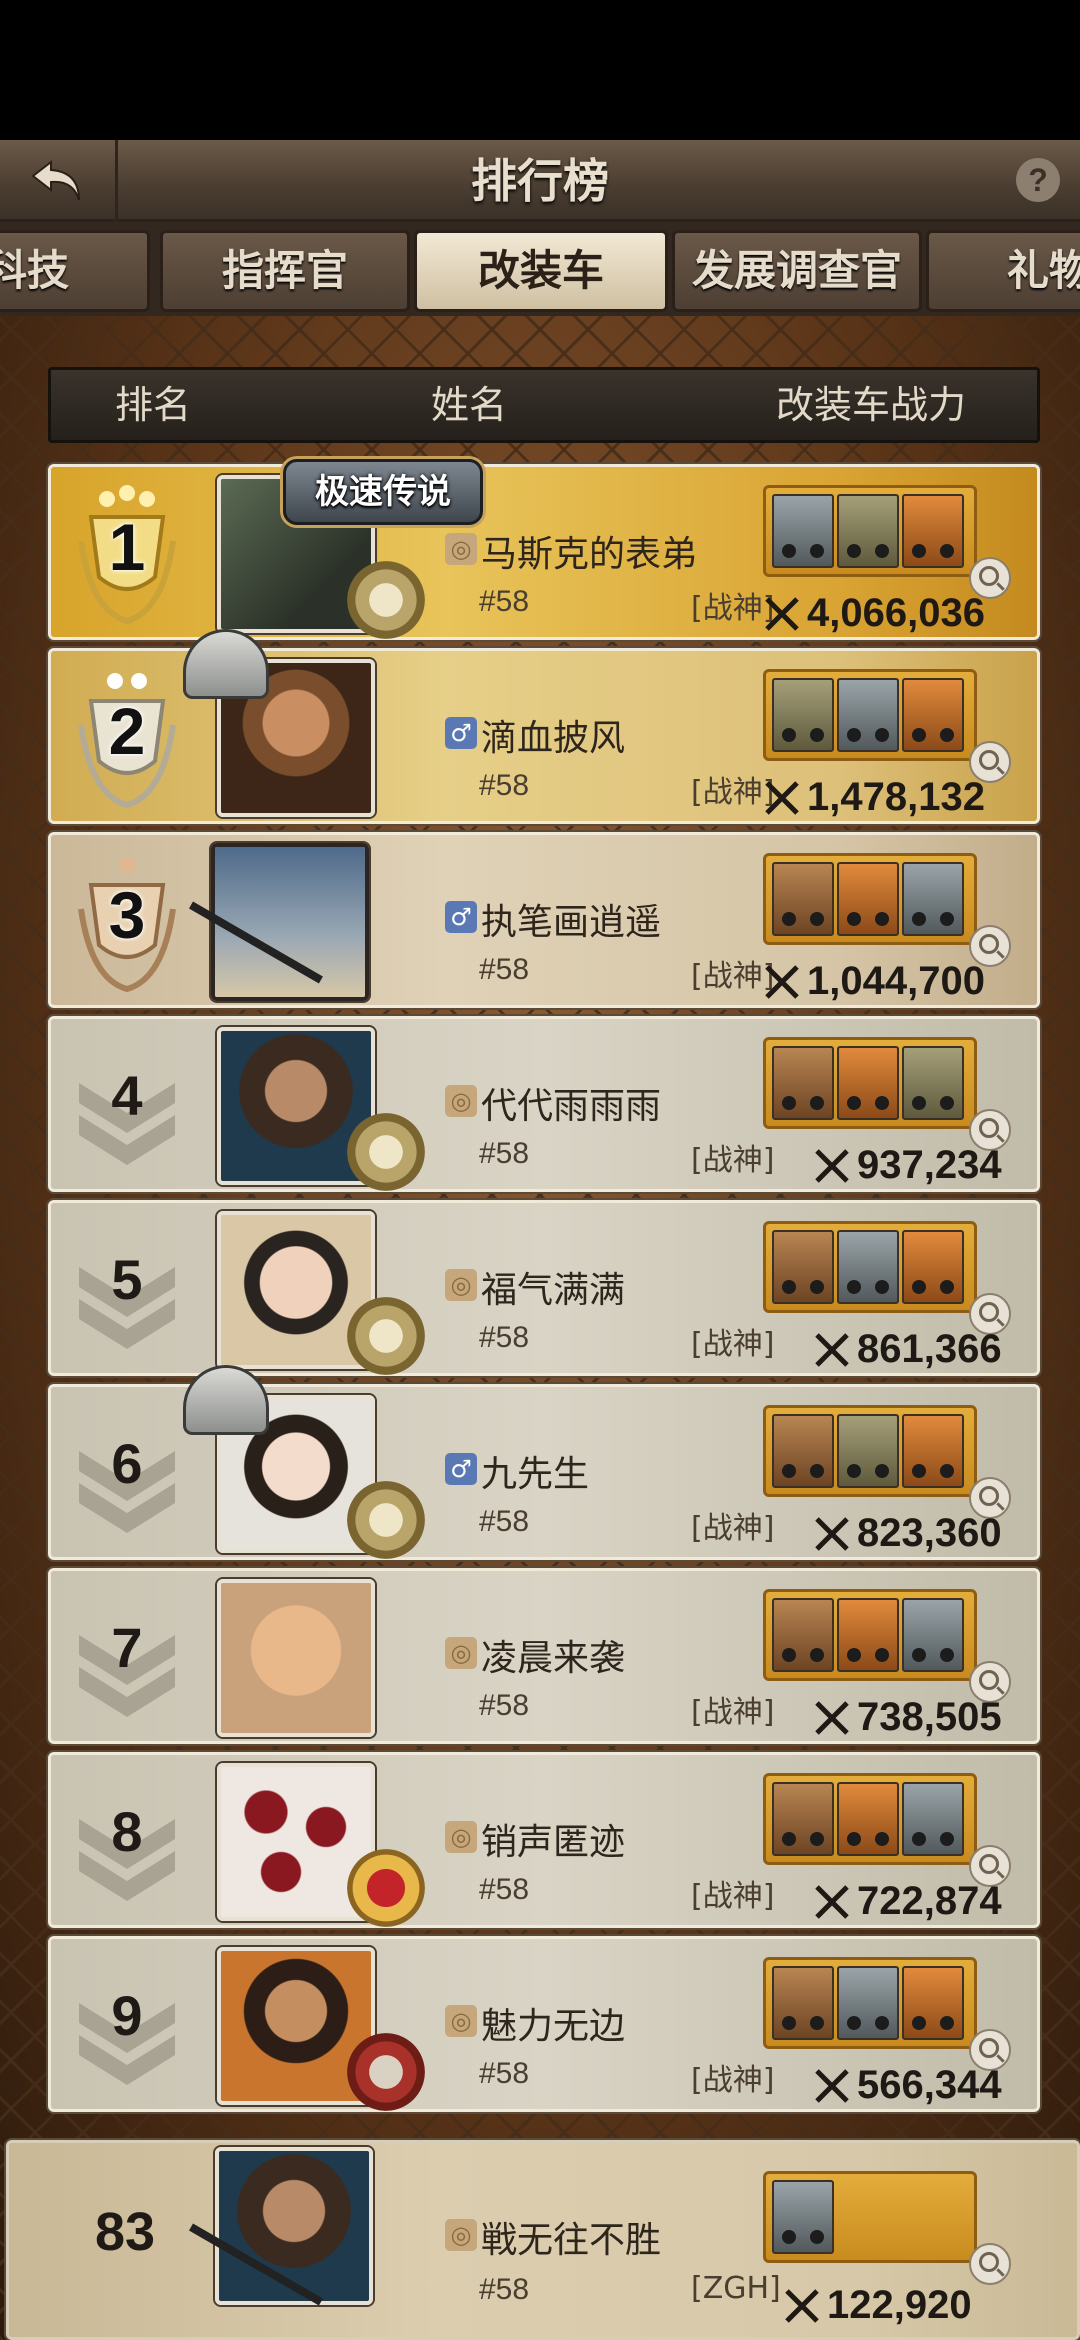  What do you see at coordinates (886, 613) in the screenshot?
I see `vehicle-power: 4,066,036` at bounding box center [886, 613].